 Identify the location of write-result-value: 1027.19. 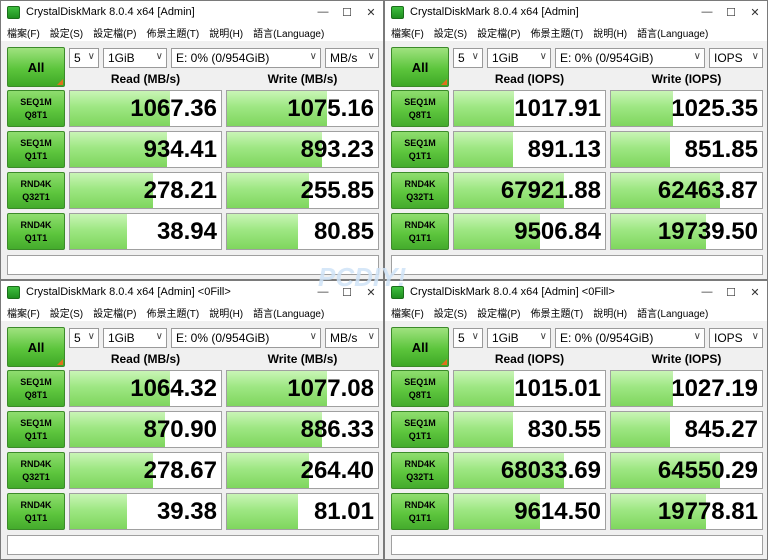
(714, 388).